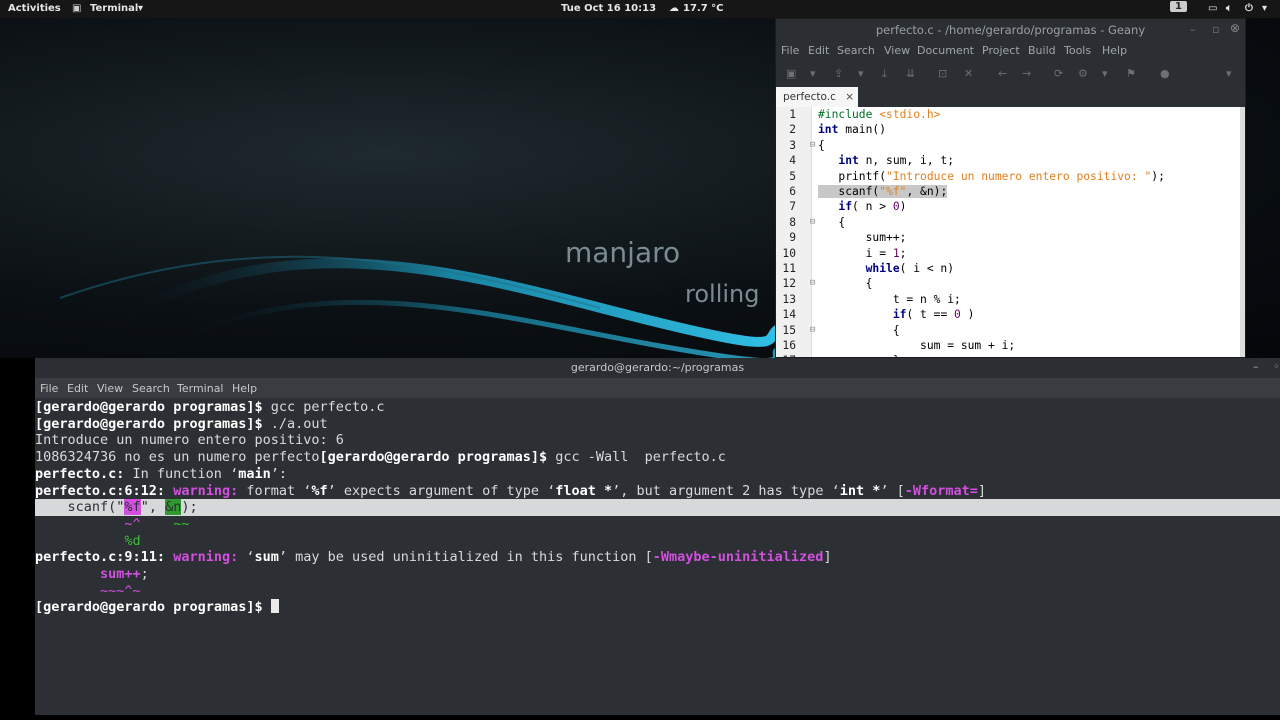  Describe the element at coordinates (1008, 191) in the screenshot. I see `code-line-selected: 6 scanf("%f", &n);` at that location.